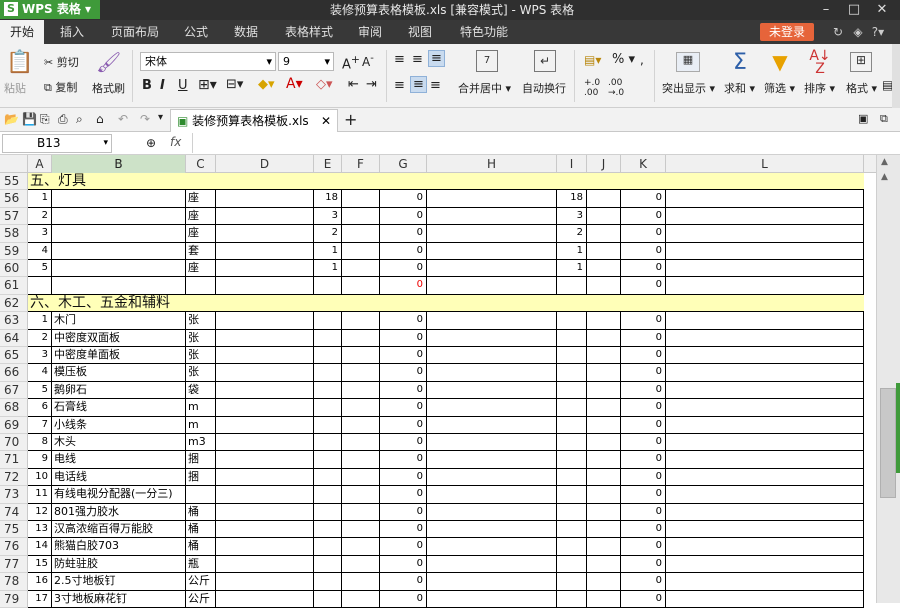  Describe the element at coordinates (63, 119) in the screenshot. I see `print-icon: ⎙` at that location.